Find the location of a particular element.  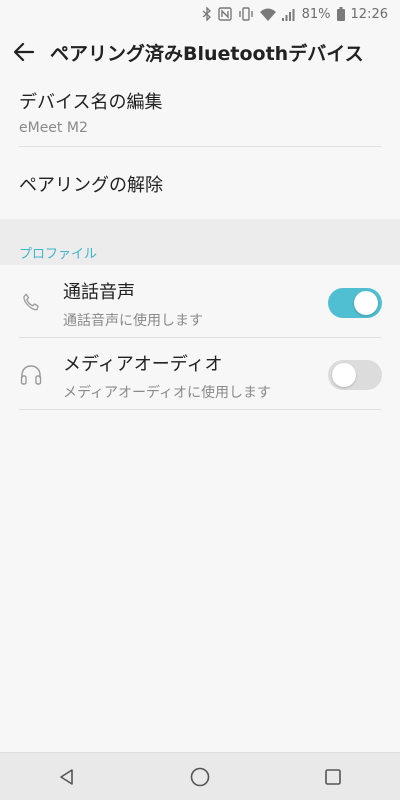

media-audio-toggle is located at coordinates (355, 375).